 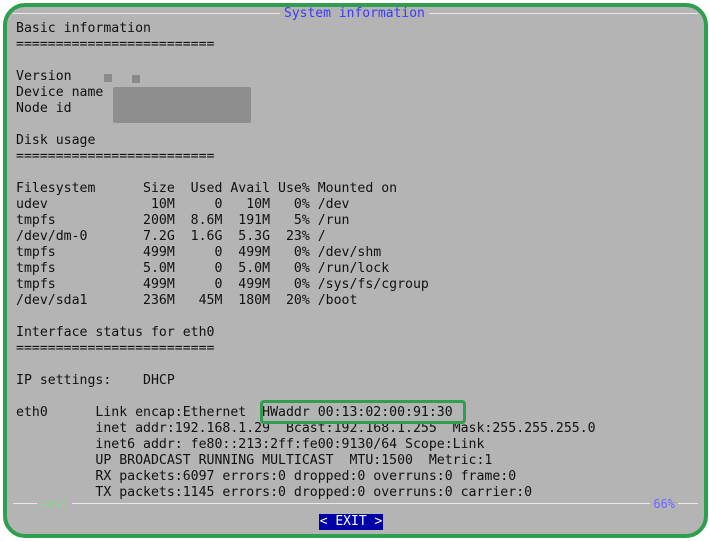 What do you see at coordinates (54, 504) in the screenshot?
I see `scroll-indicator: +(+)` at bounding box center [54, 504].